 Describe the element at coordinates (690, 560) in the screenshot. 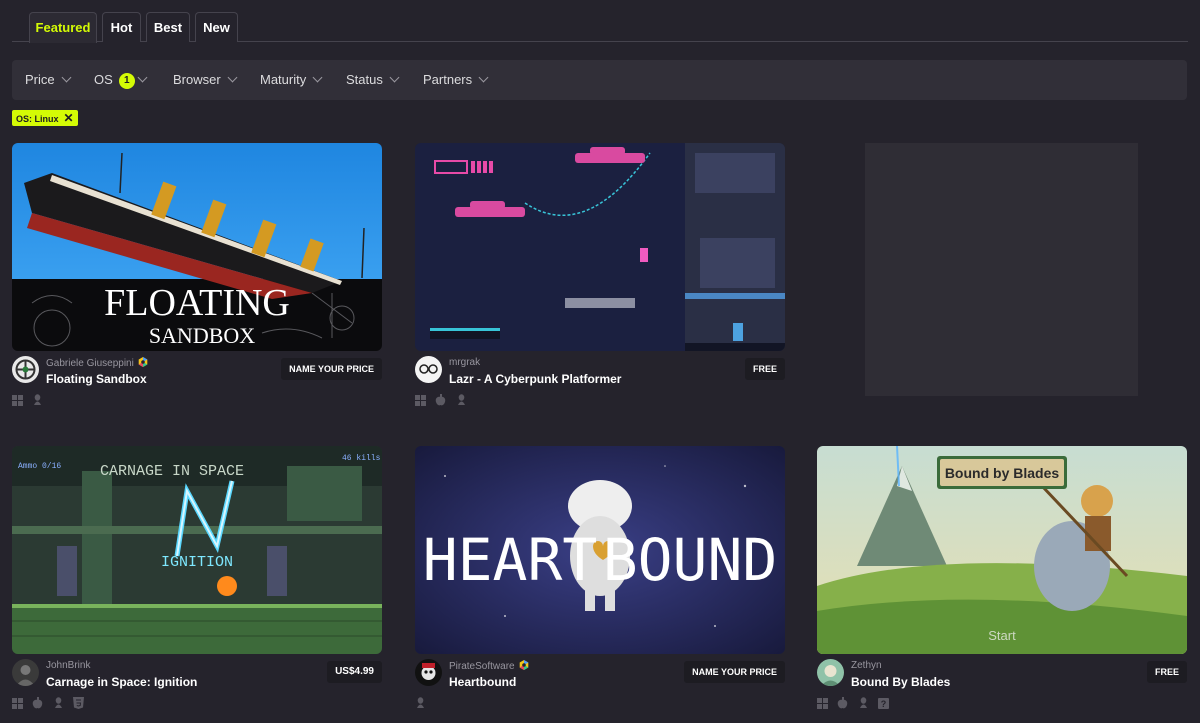

I see `thumb-subtitle-text: BOUND` at that location.